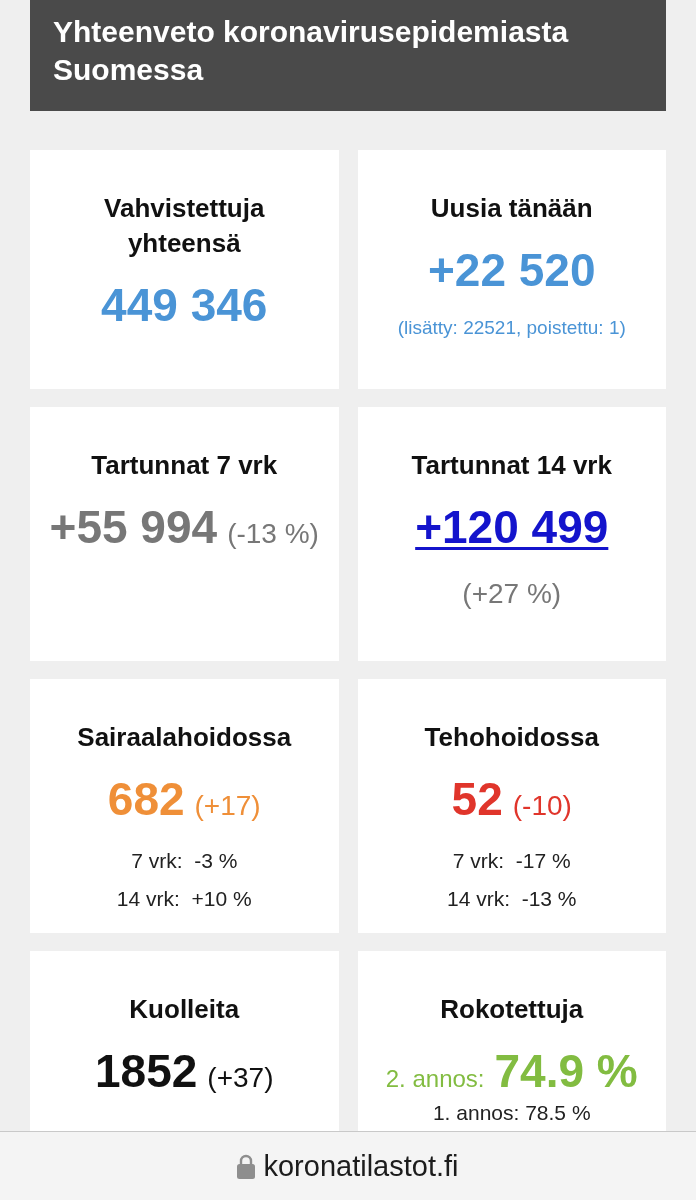 Image resolution: width=696 pixels, height=1200 pixels. What do you see at coordinates (184, 861) in the screenshot?
I see `trend-text: 7 vrk: -3 %` at bounding box center [184, 861].